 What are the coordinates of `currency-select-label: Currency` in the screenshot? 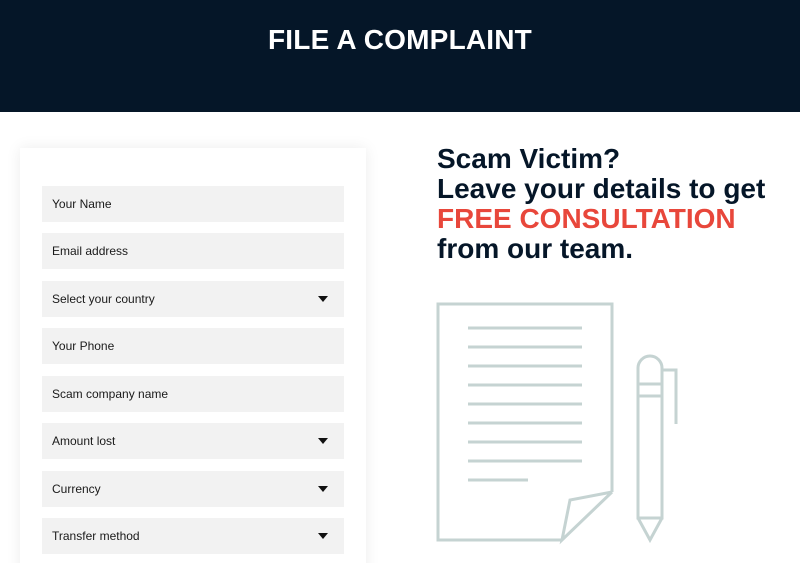 It's located at (76, 489).